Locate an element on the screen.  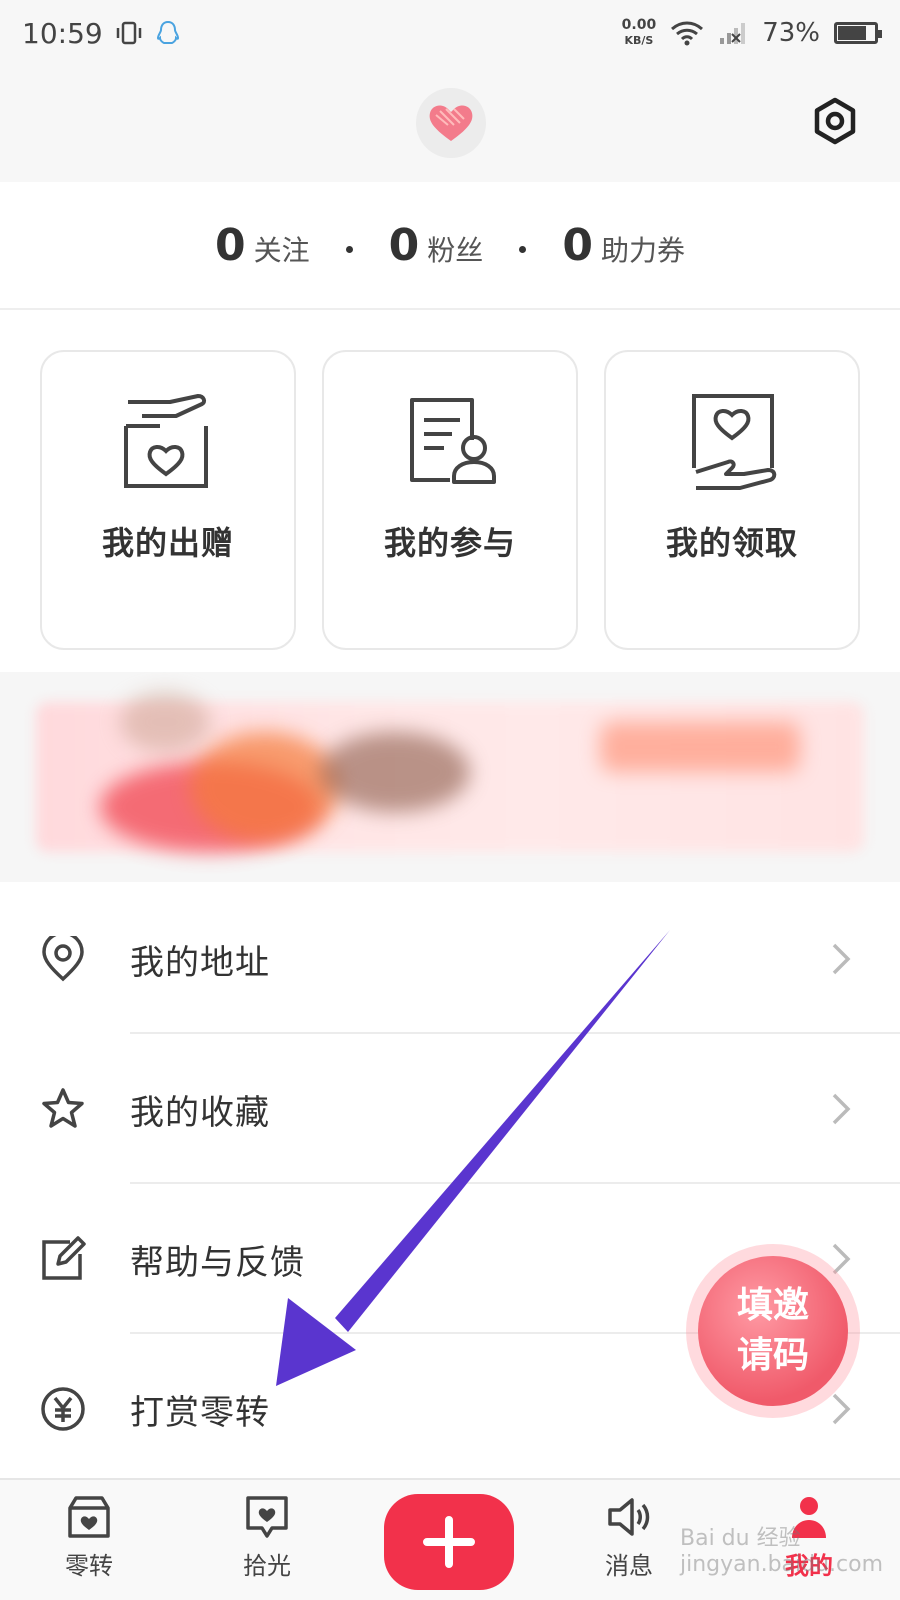
stat-vouchers: 0 助力券 is located at coordinates (623, 245).